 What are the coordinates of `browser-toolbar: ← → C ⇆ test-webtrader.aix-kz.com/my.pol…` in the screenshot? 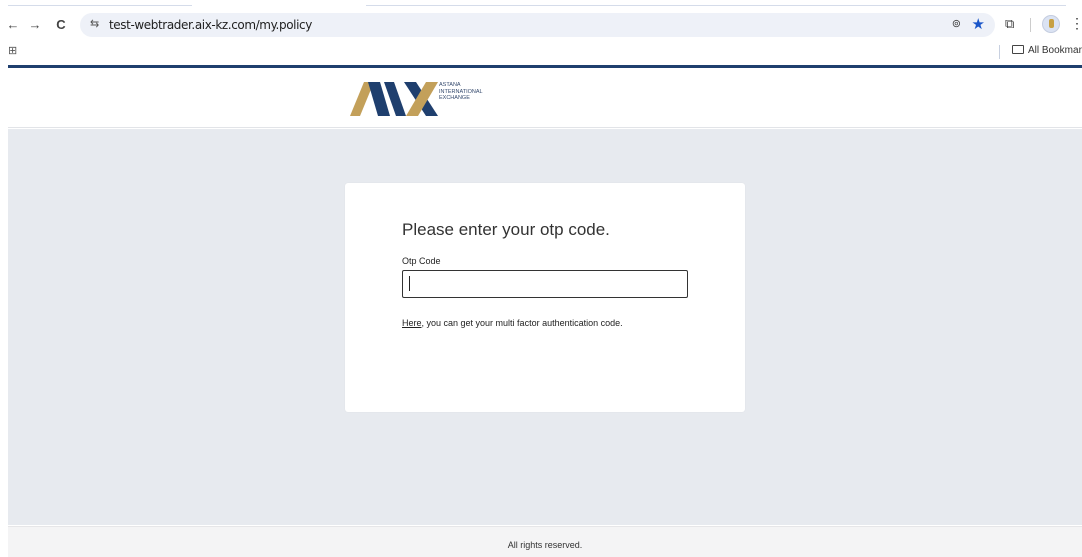 It's located at (541, 25).